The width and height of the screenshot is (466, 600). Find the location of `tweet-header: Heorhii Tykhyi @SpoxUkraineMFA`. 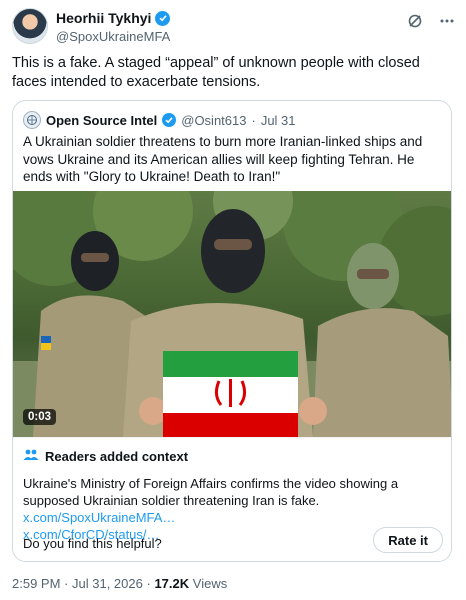

tweet-header: Heorhii Tykhyi @SpoxUkraineMFA is located at coordinates (234, 28).